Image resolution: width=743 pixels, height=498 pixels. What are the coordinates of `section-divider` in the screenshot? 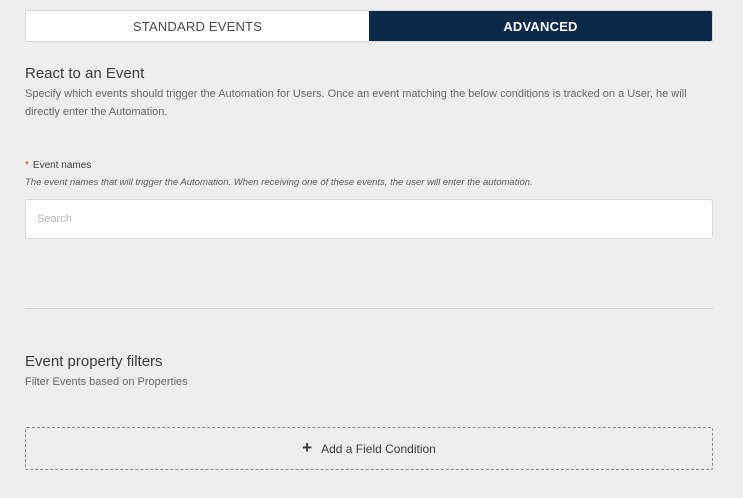 It's located at (369, 308).